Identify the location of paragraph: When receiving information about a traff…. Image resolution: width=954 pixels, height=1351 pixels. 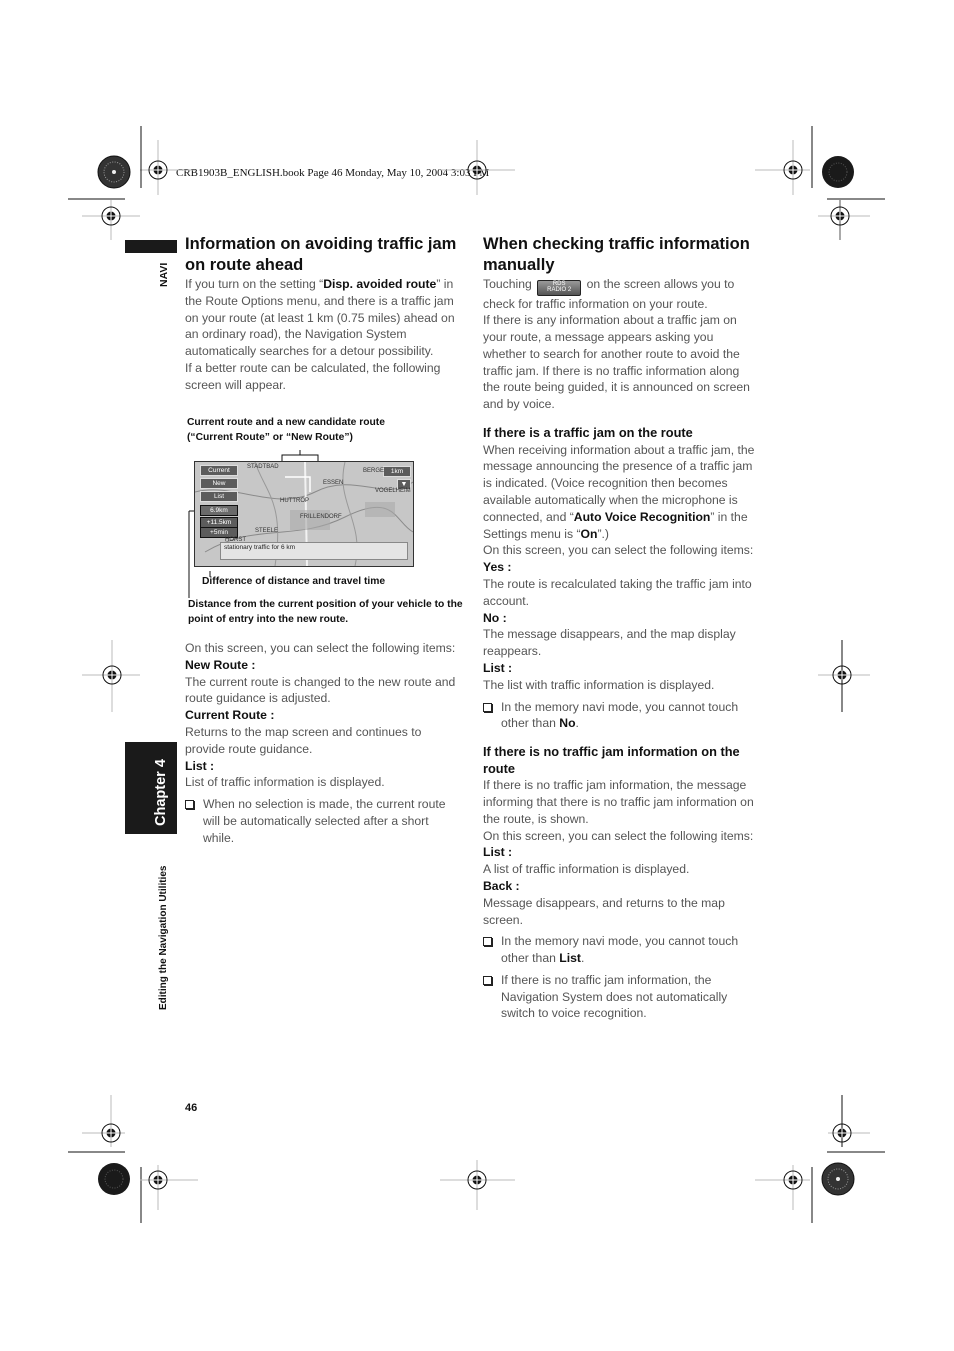
(619, 491).